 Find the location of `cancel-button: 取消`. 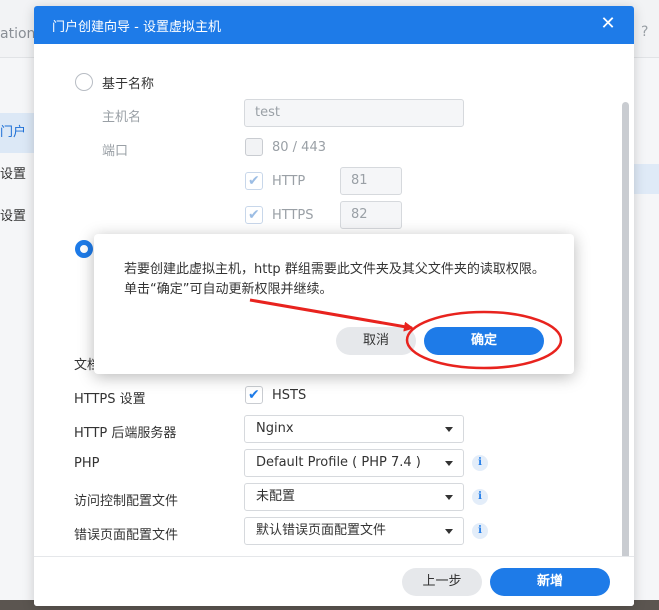

cancel-button: 取消 is located at coordinates (376, 341).